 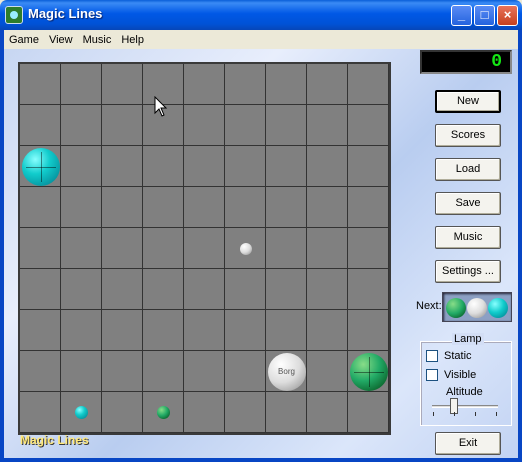 I want to click on minimize-button: _, so click(x=461, y=15).